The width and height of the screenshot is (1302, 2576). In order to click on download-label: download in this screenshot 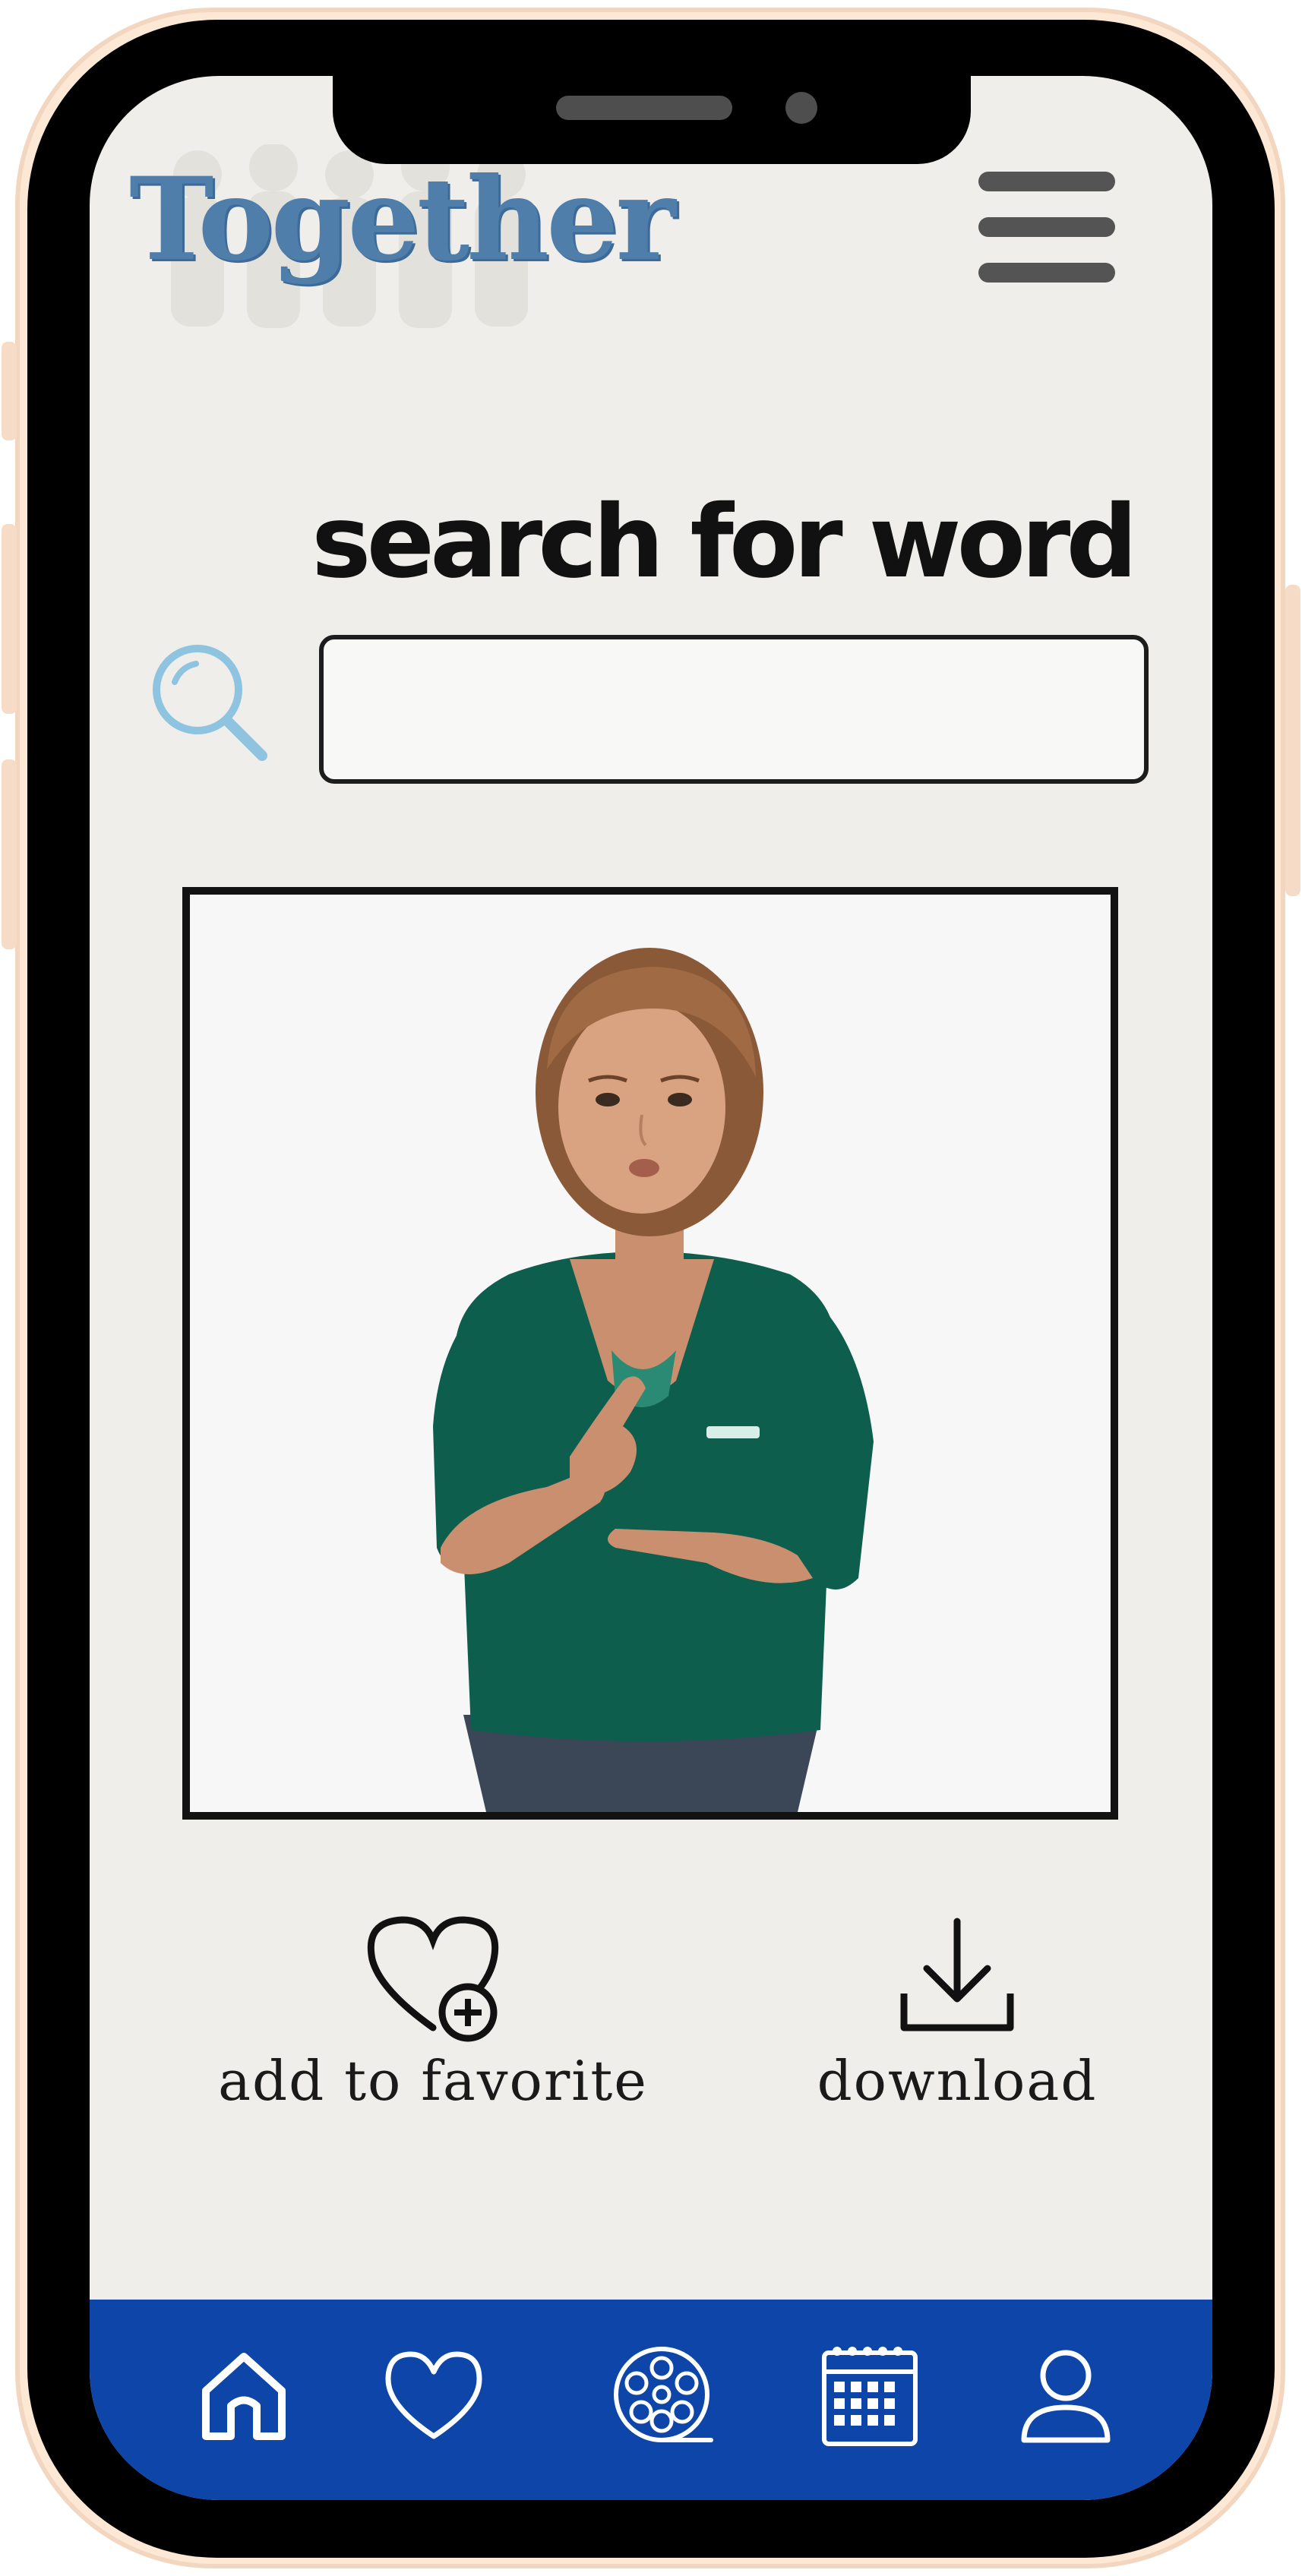, I will do `click(958, 2081)`.